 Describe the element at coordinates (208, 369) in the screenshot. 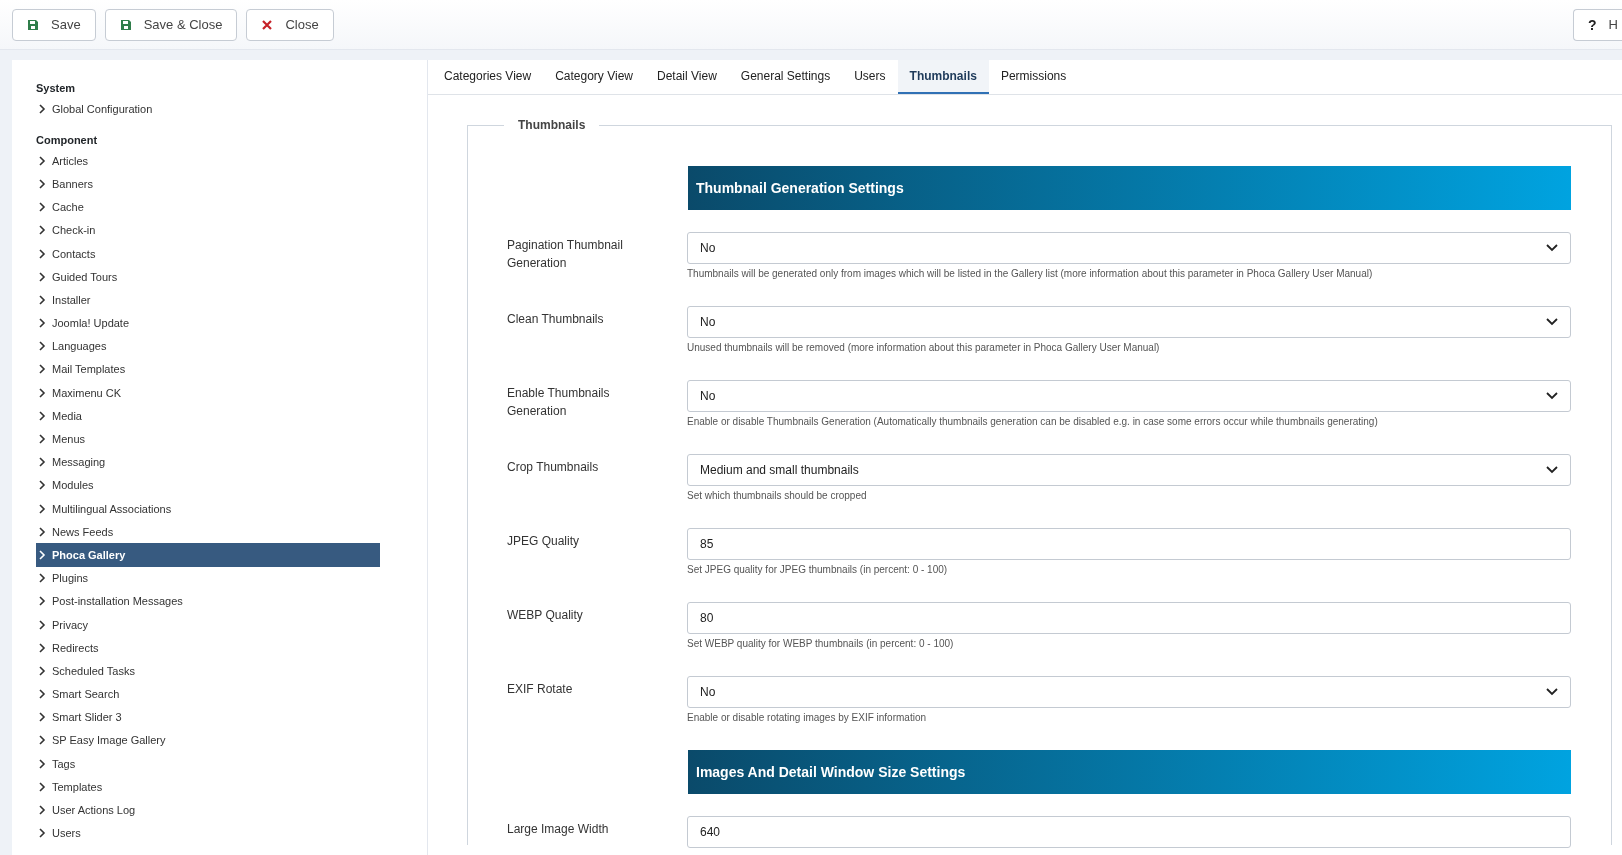

I see `sidebar-item: Mail Templates` at that location.